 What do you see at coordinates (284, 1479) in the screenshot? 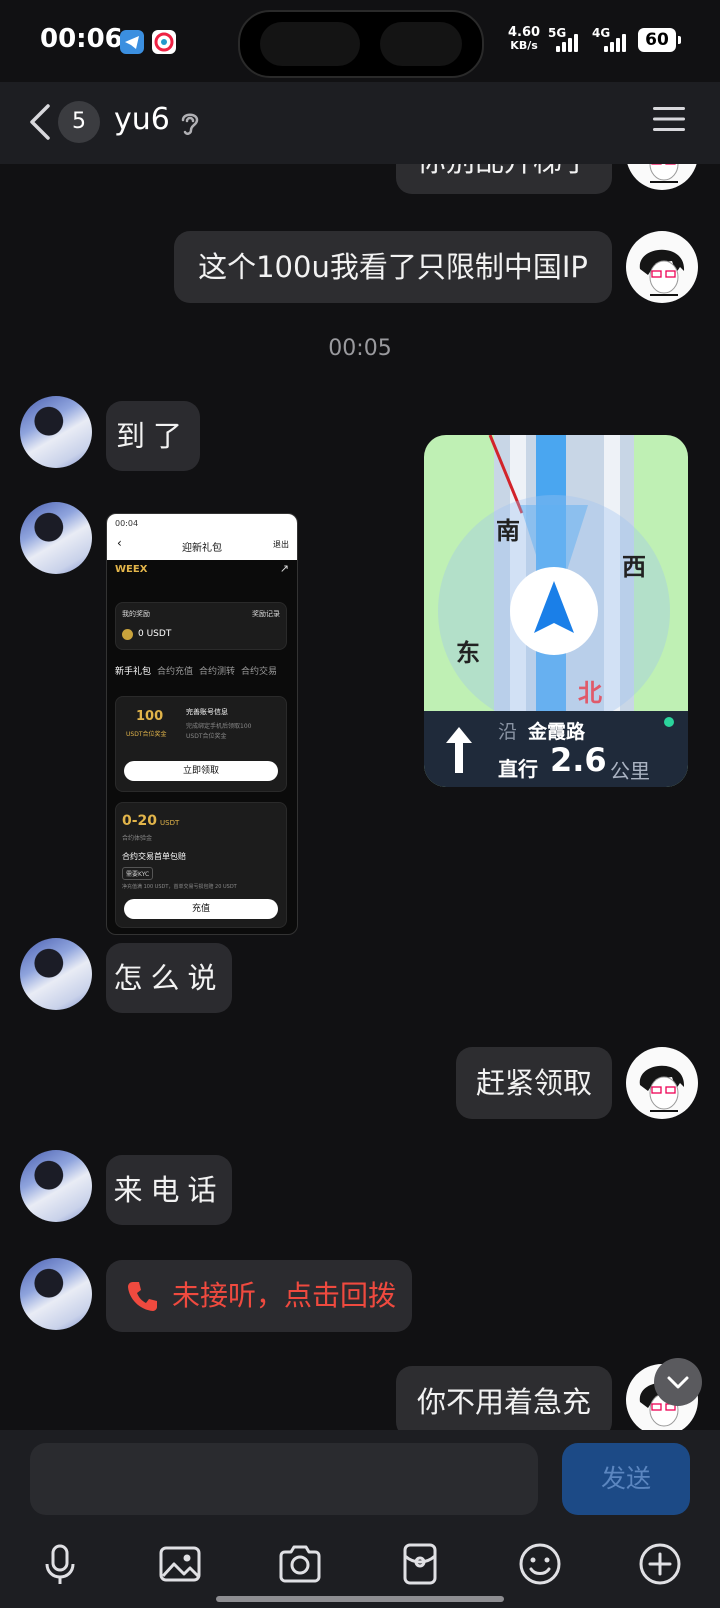
I see `message-input` at bounding box center [284, 1479].